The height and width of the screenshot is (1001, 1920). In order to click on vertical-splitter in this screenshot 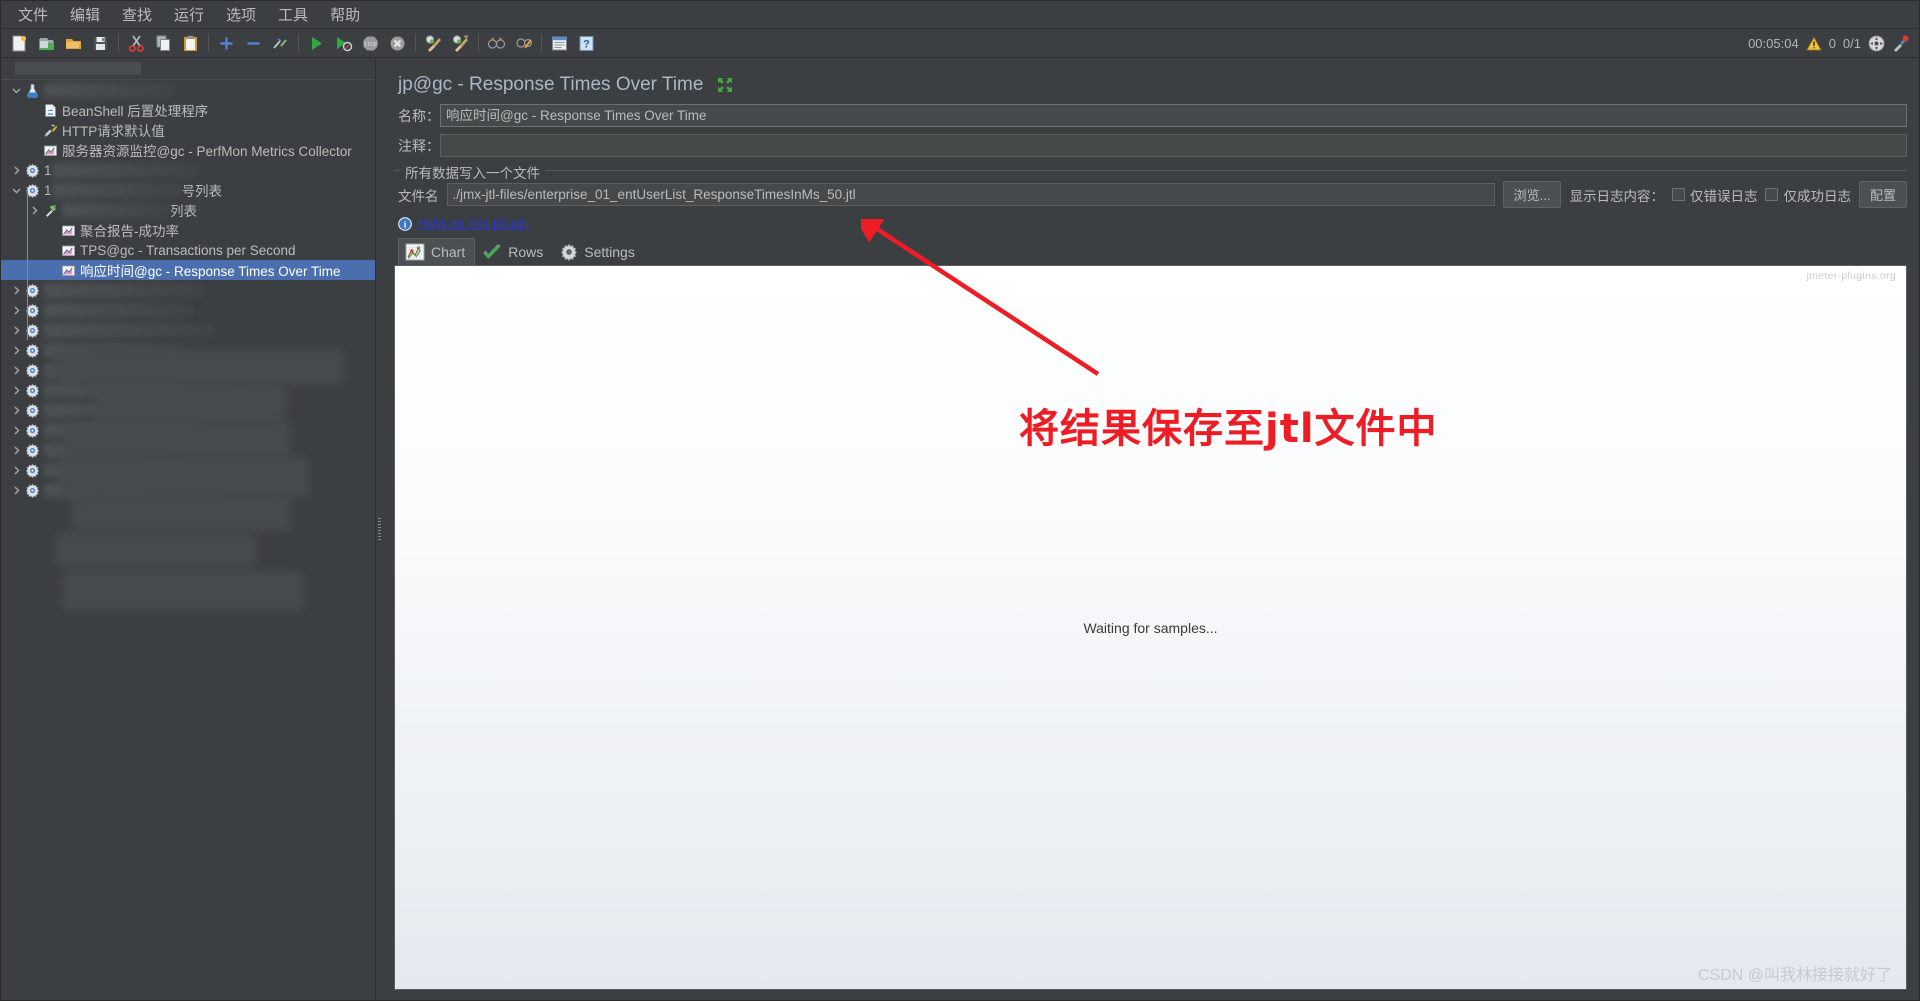, I will do `click(379, 529)`.